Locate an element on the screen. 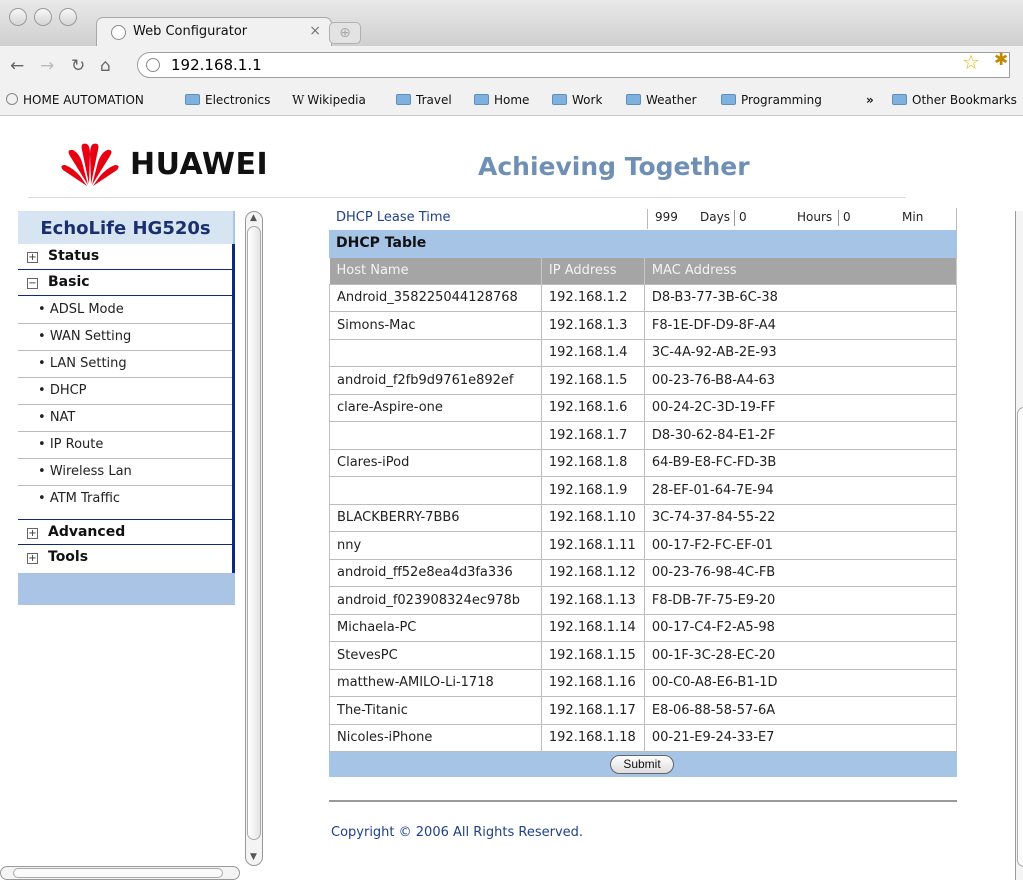  bookmark-label: Programming is located at coordinates (781, 100).